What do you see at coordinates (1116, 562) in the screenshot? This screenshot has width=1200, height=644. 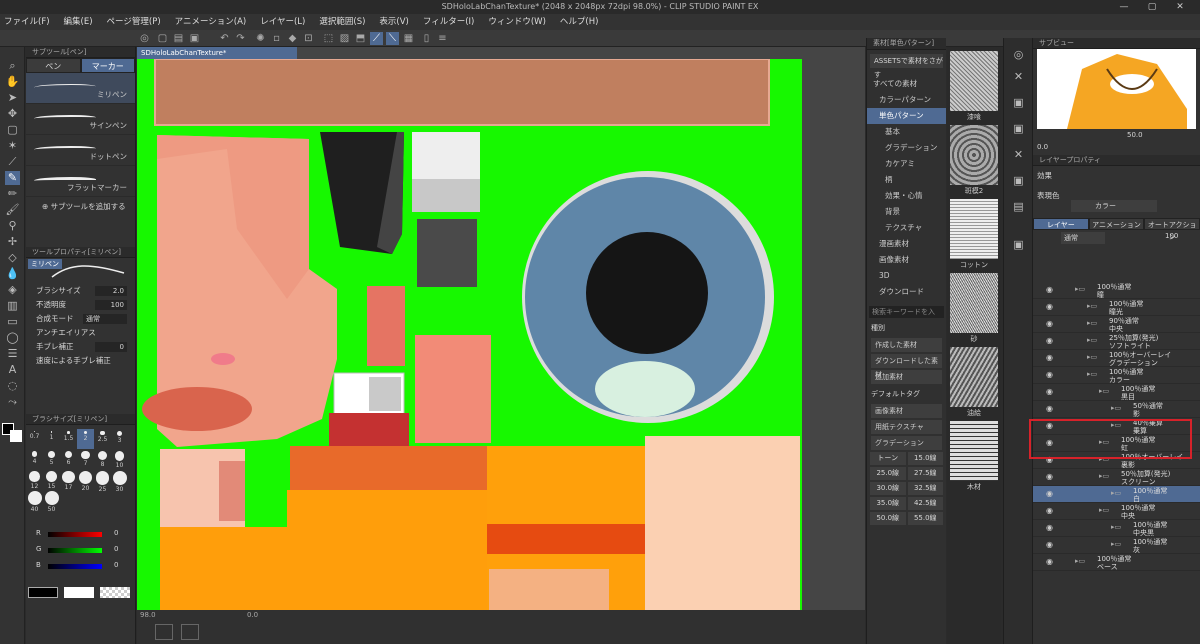 I see `layer-row: ◉ ▸▭ 100％通常 ベース` at bounding box center [1116, 562].